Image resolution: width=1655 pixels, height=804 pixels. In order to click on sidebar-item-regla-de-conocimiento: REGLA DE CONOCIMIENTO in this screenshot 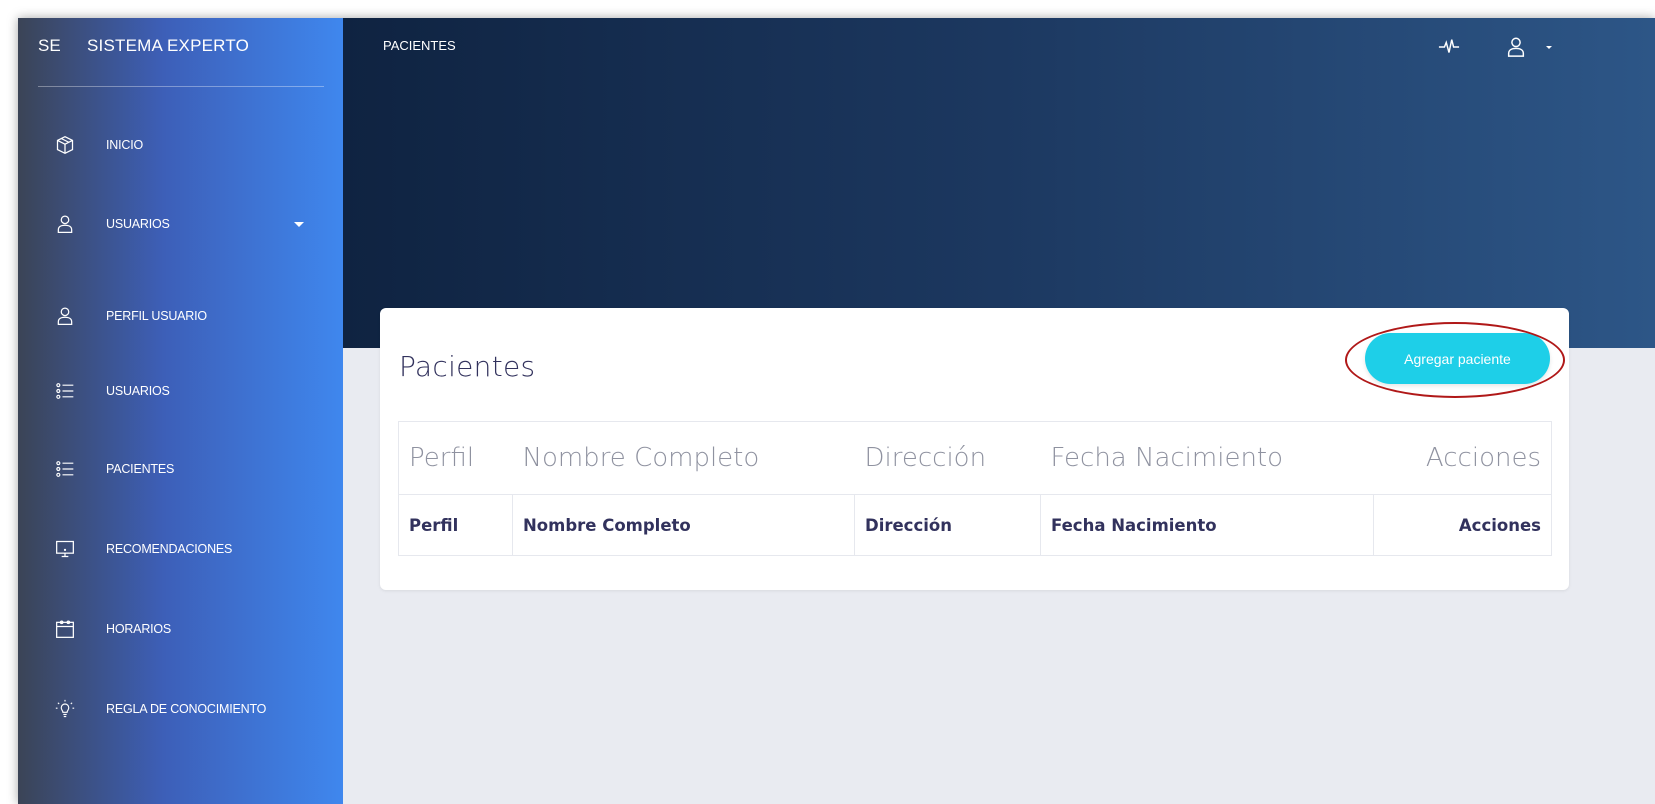, I will do `click(180, 709)`.